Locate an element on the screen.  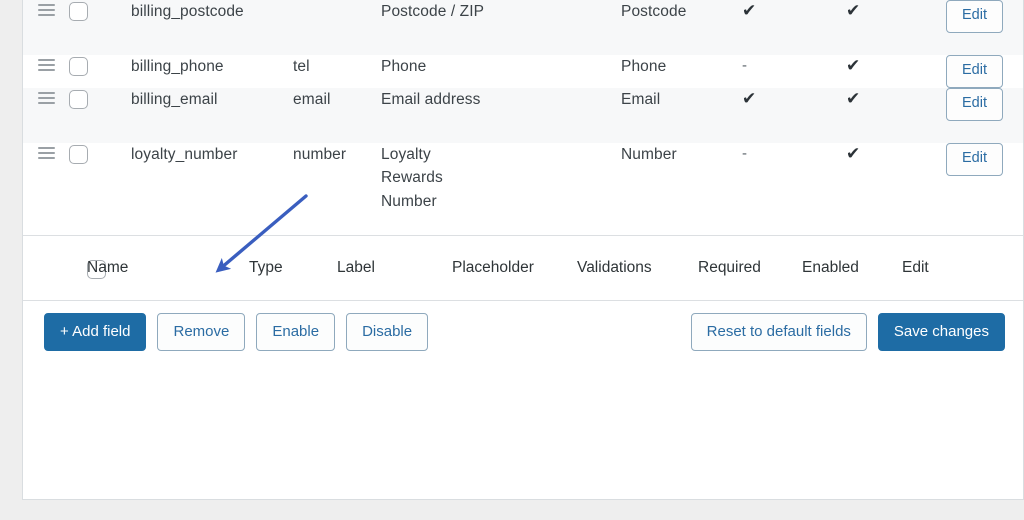
row-type is located at coordinates (337, 27).